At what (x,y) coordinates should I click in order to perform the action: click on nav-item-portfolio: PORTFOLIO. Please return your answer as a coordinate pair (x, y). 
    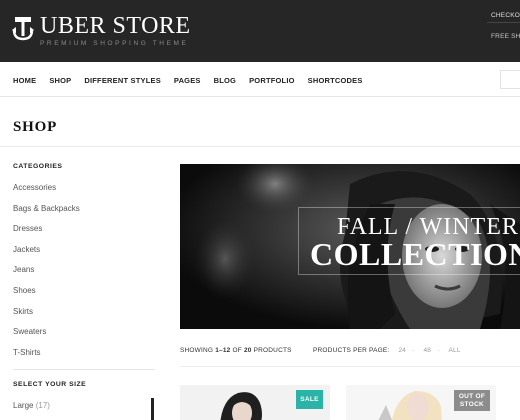
    Looking at the image, I should click on (272, 80).